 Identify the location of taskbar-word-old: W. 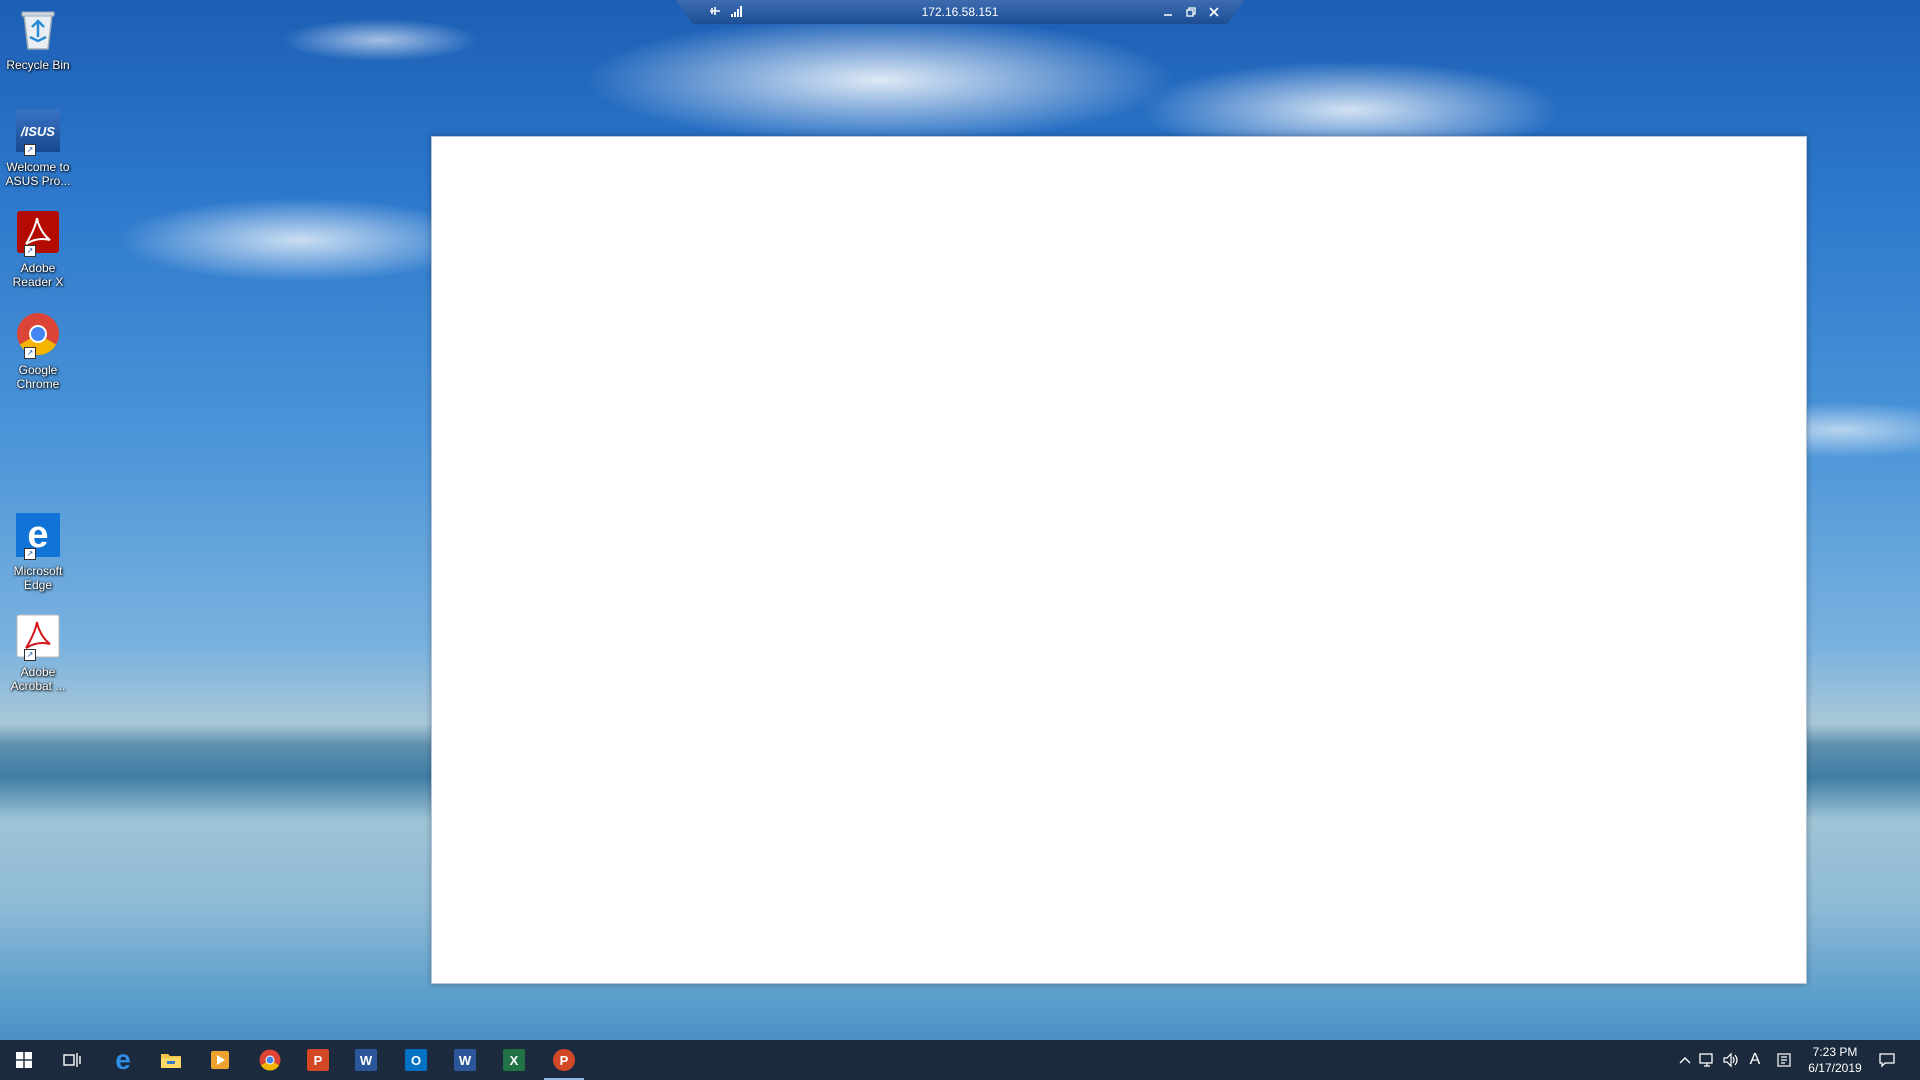
(366, 1060).